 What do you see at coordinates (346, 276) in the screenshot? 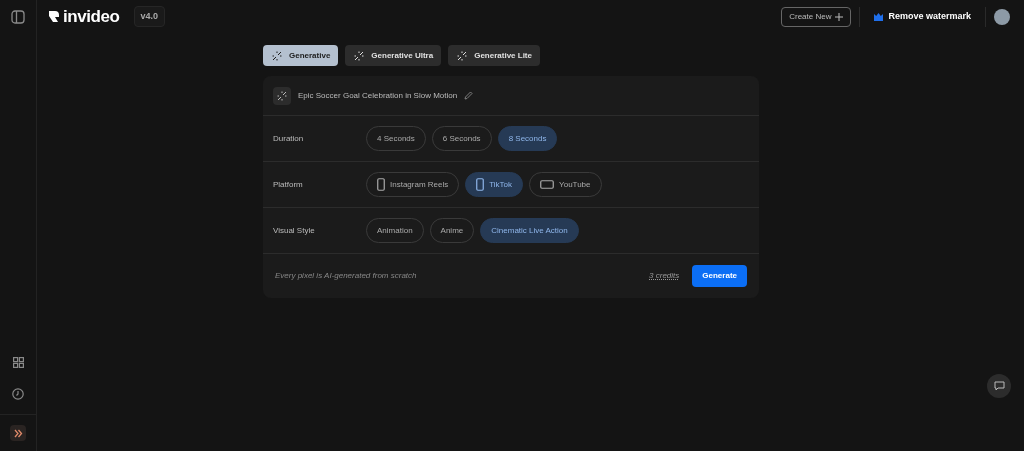
I see `footer-note: Every pixel is AI-generated from scratch` at bounding box center [346, 276].